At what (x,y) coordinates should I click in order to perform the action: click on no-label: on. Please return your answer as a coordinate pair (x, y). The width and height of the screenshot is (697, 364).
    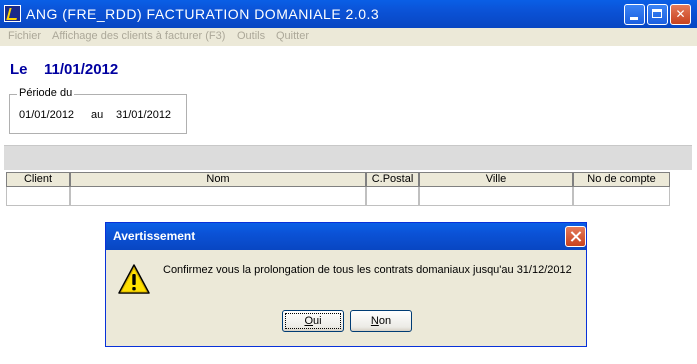
    Looking at the image, I should click on (385, 321).